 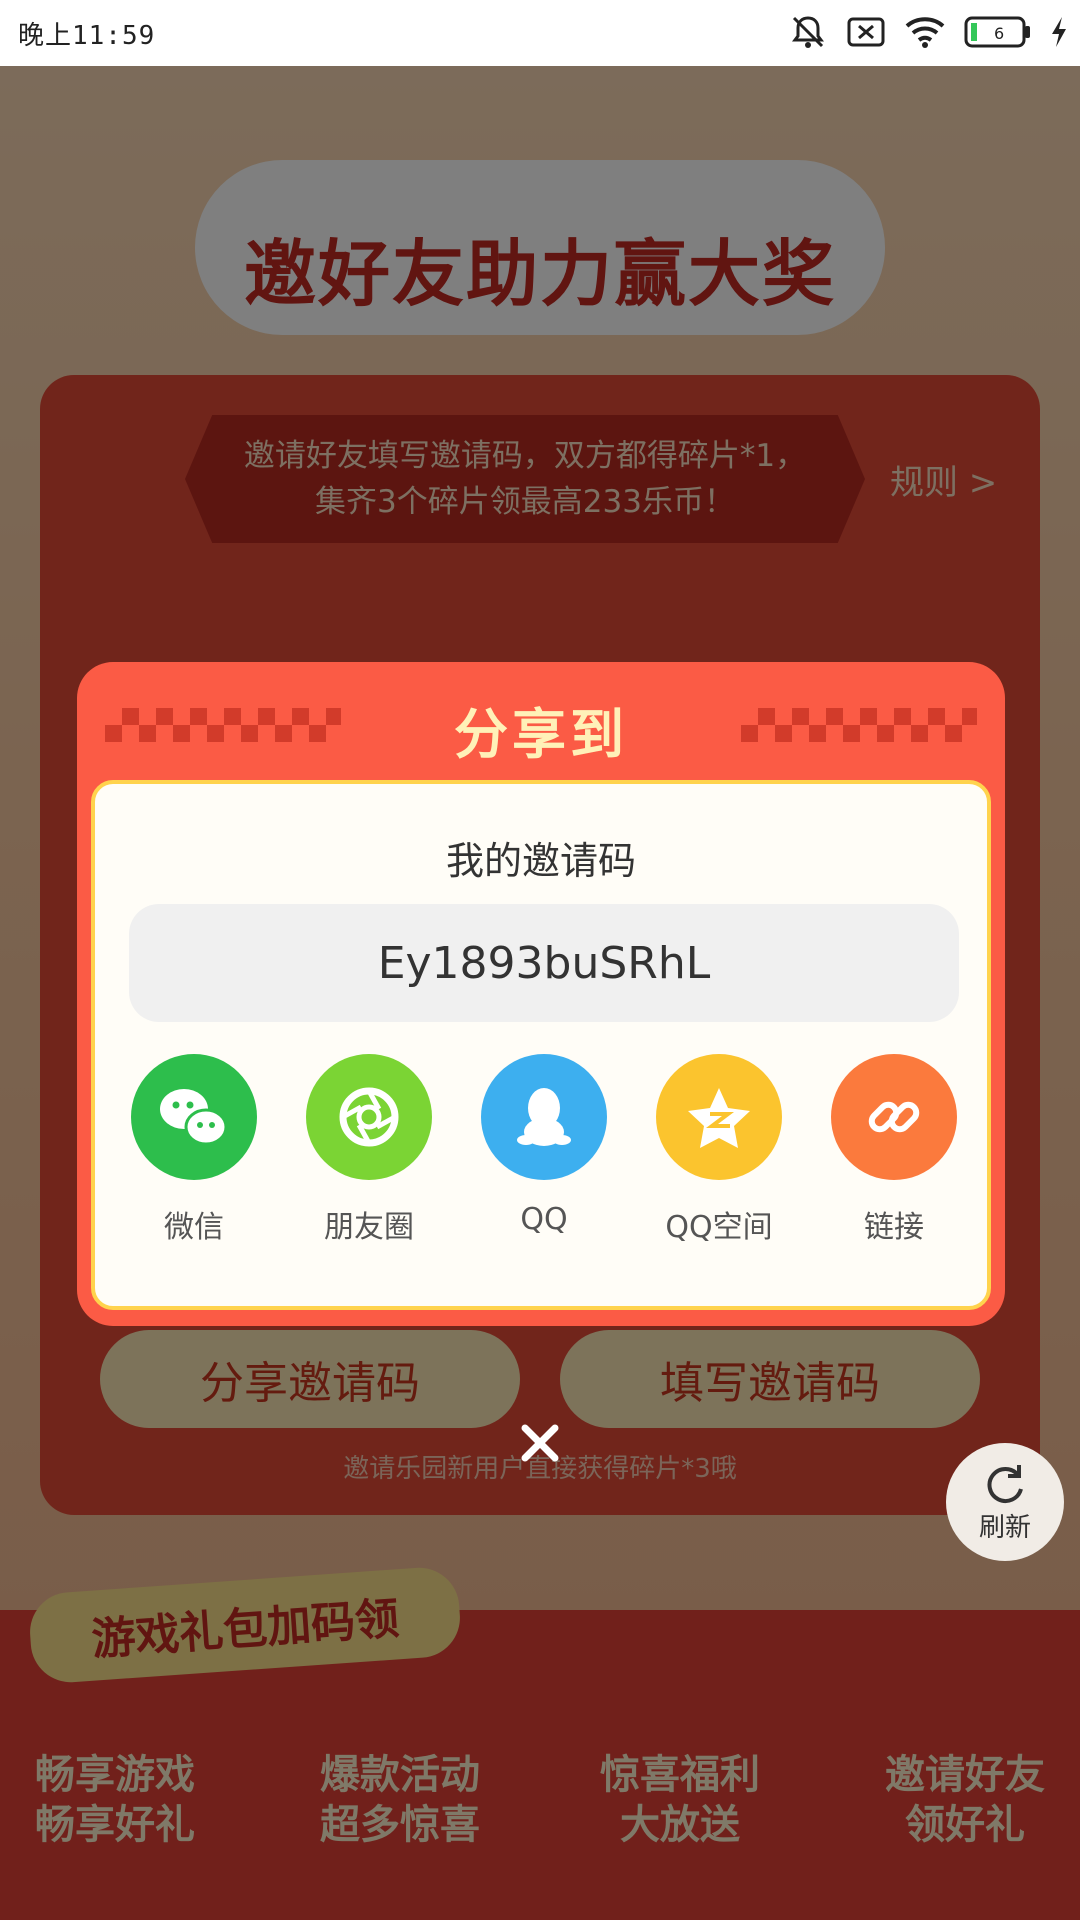 I want to click on share-qzone-button: QQ空间, so click(x=719, y=1150).